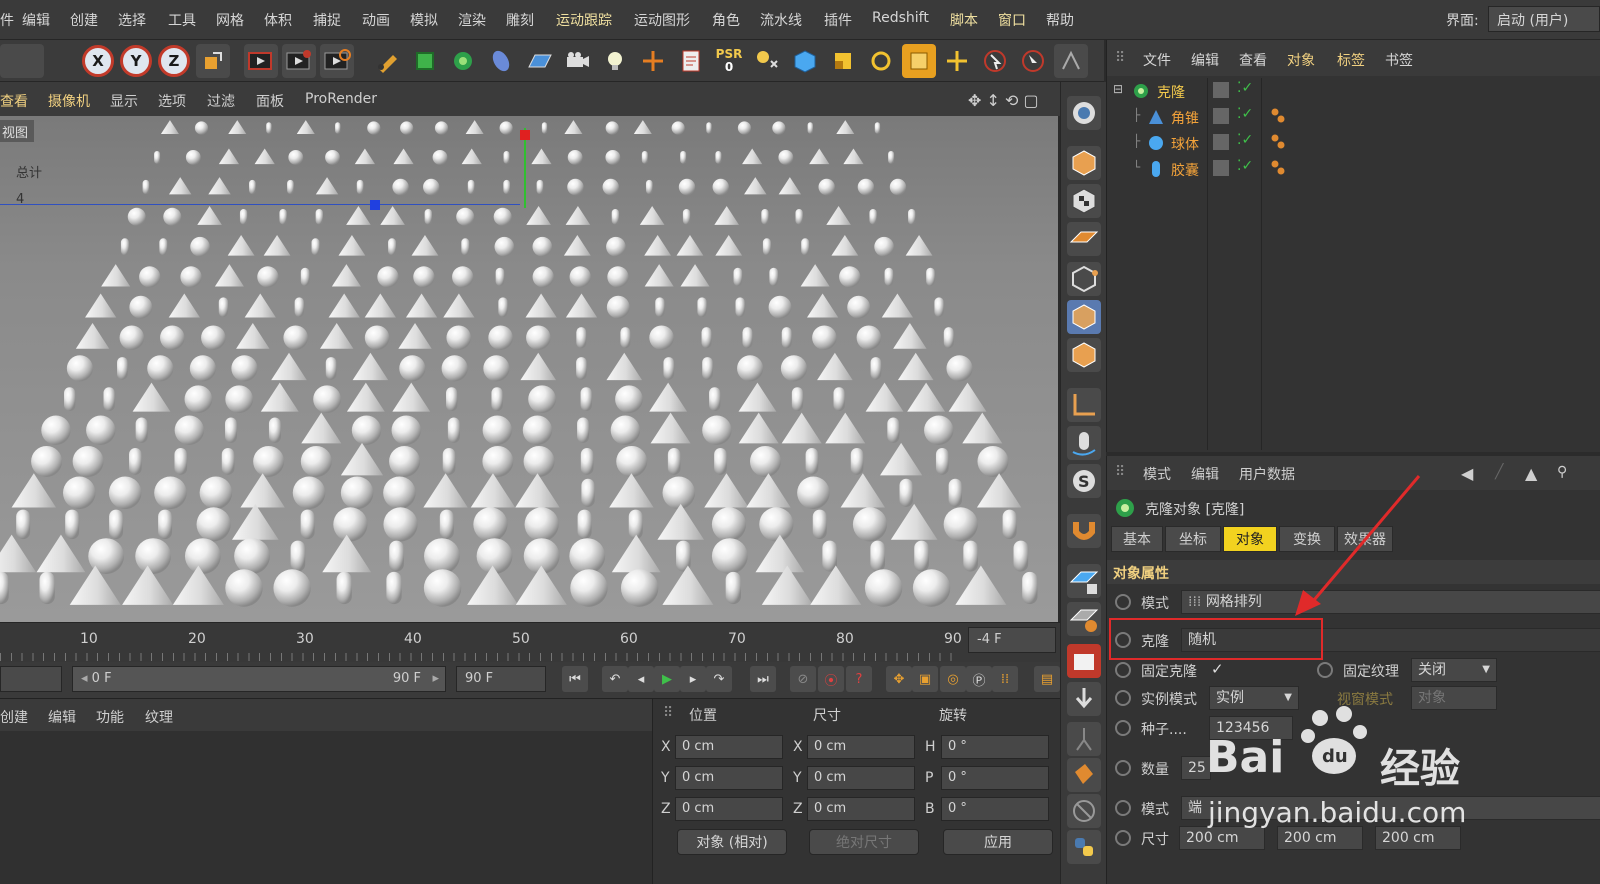 The height and width of the screenshot is (884, 1600). I want to click on tab-basic: 基本, so click(1137, 539).